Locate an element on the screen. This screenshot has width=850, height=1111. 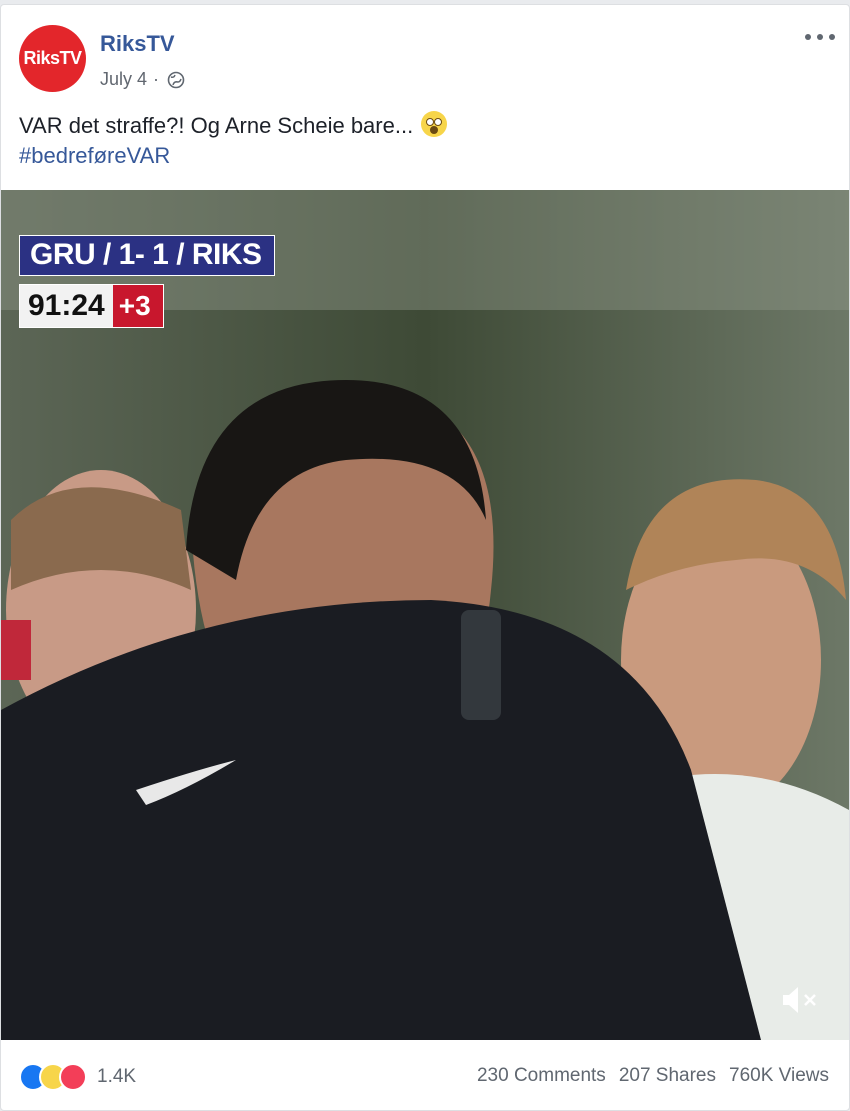
page-name-link: RiksTV is located at coordinates (137, 44).